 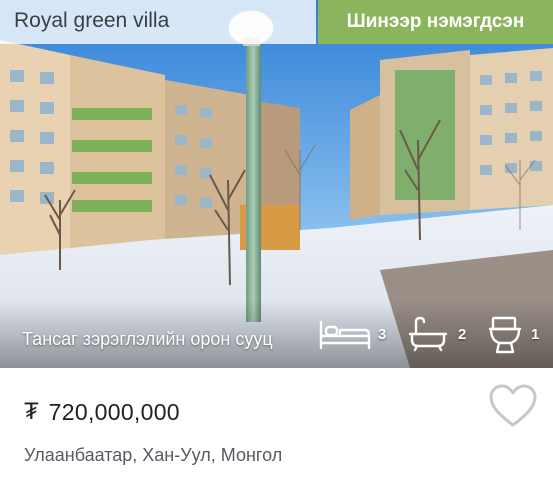 What do you see at coordinates (462, 334) in the screenshot?
I see `bathroom-count-value: 2` at bounding box center [462, 334].